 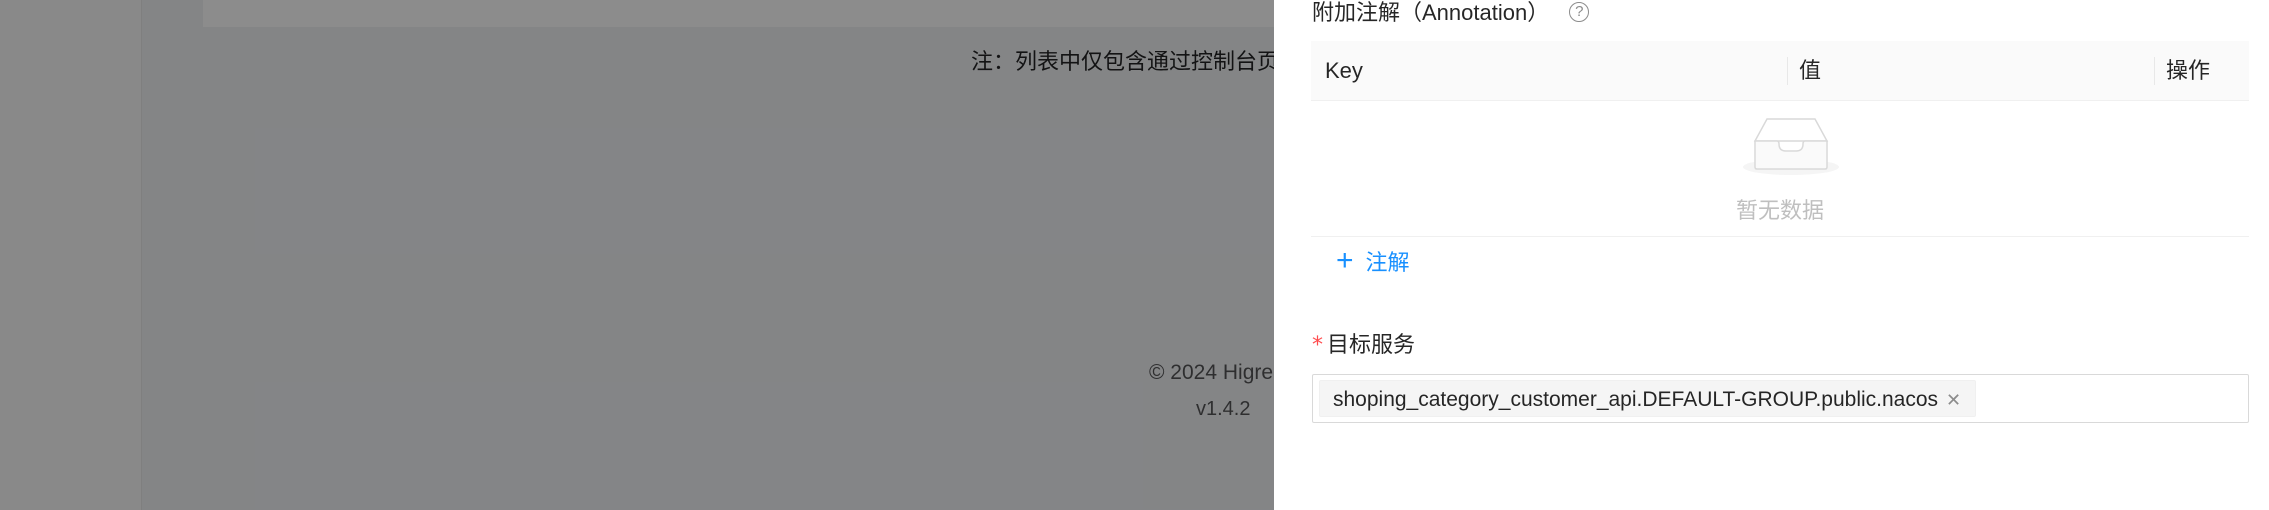 What do you see at coordinates (1579, 12) in the screenshot?
I see `question-circle-icon: ?` at bounding box center [1579, 12].